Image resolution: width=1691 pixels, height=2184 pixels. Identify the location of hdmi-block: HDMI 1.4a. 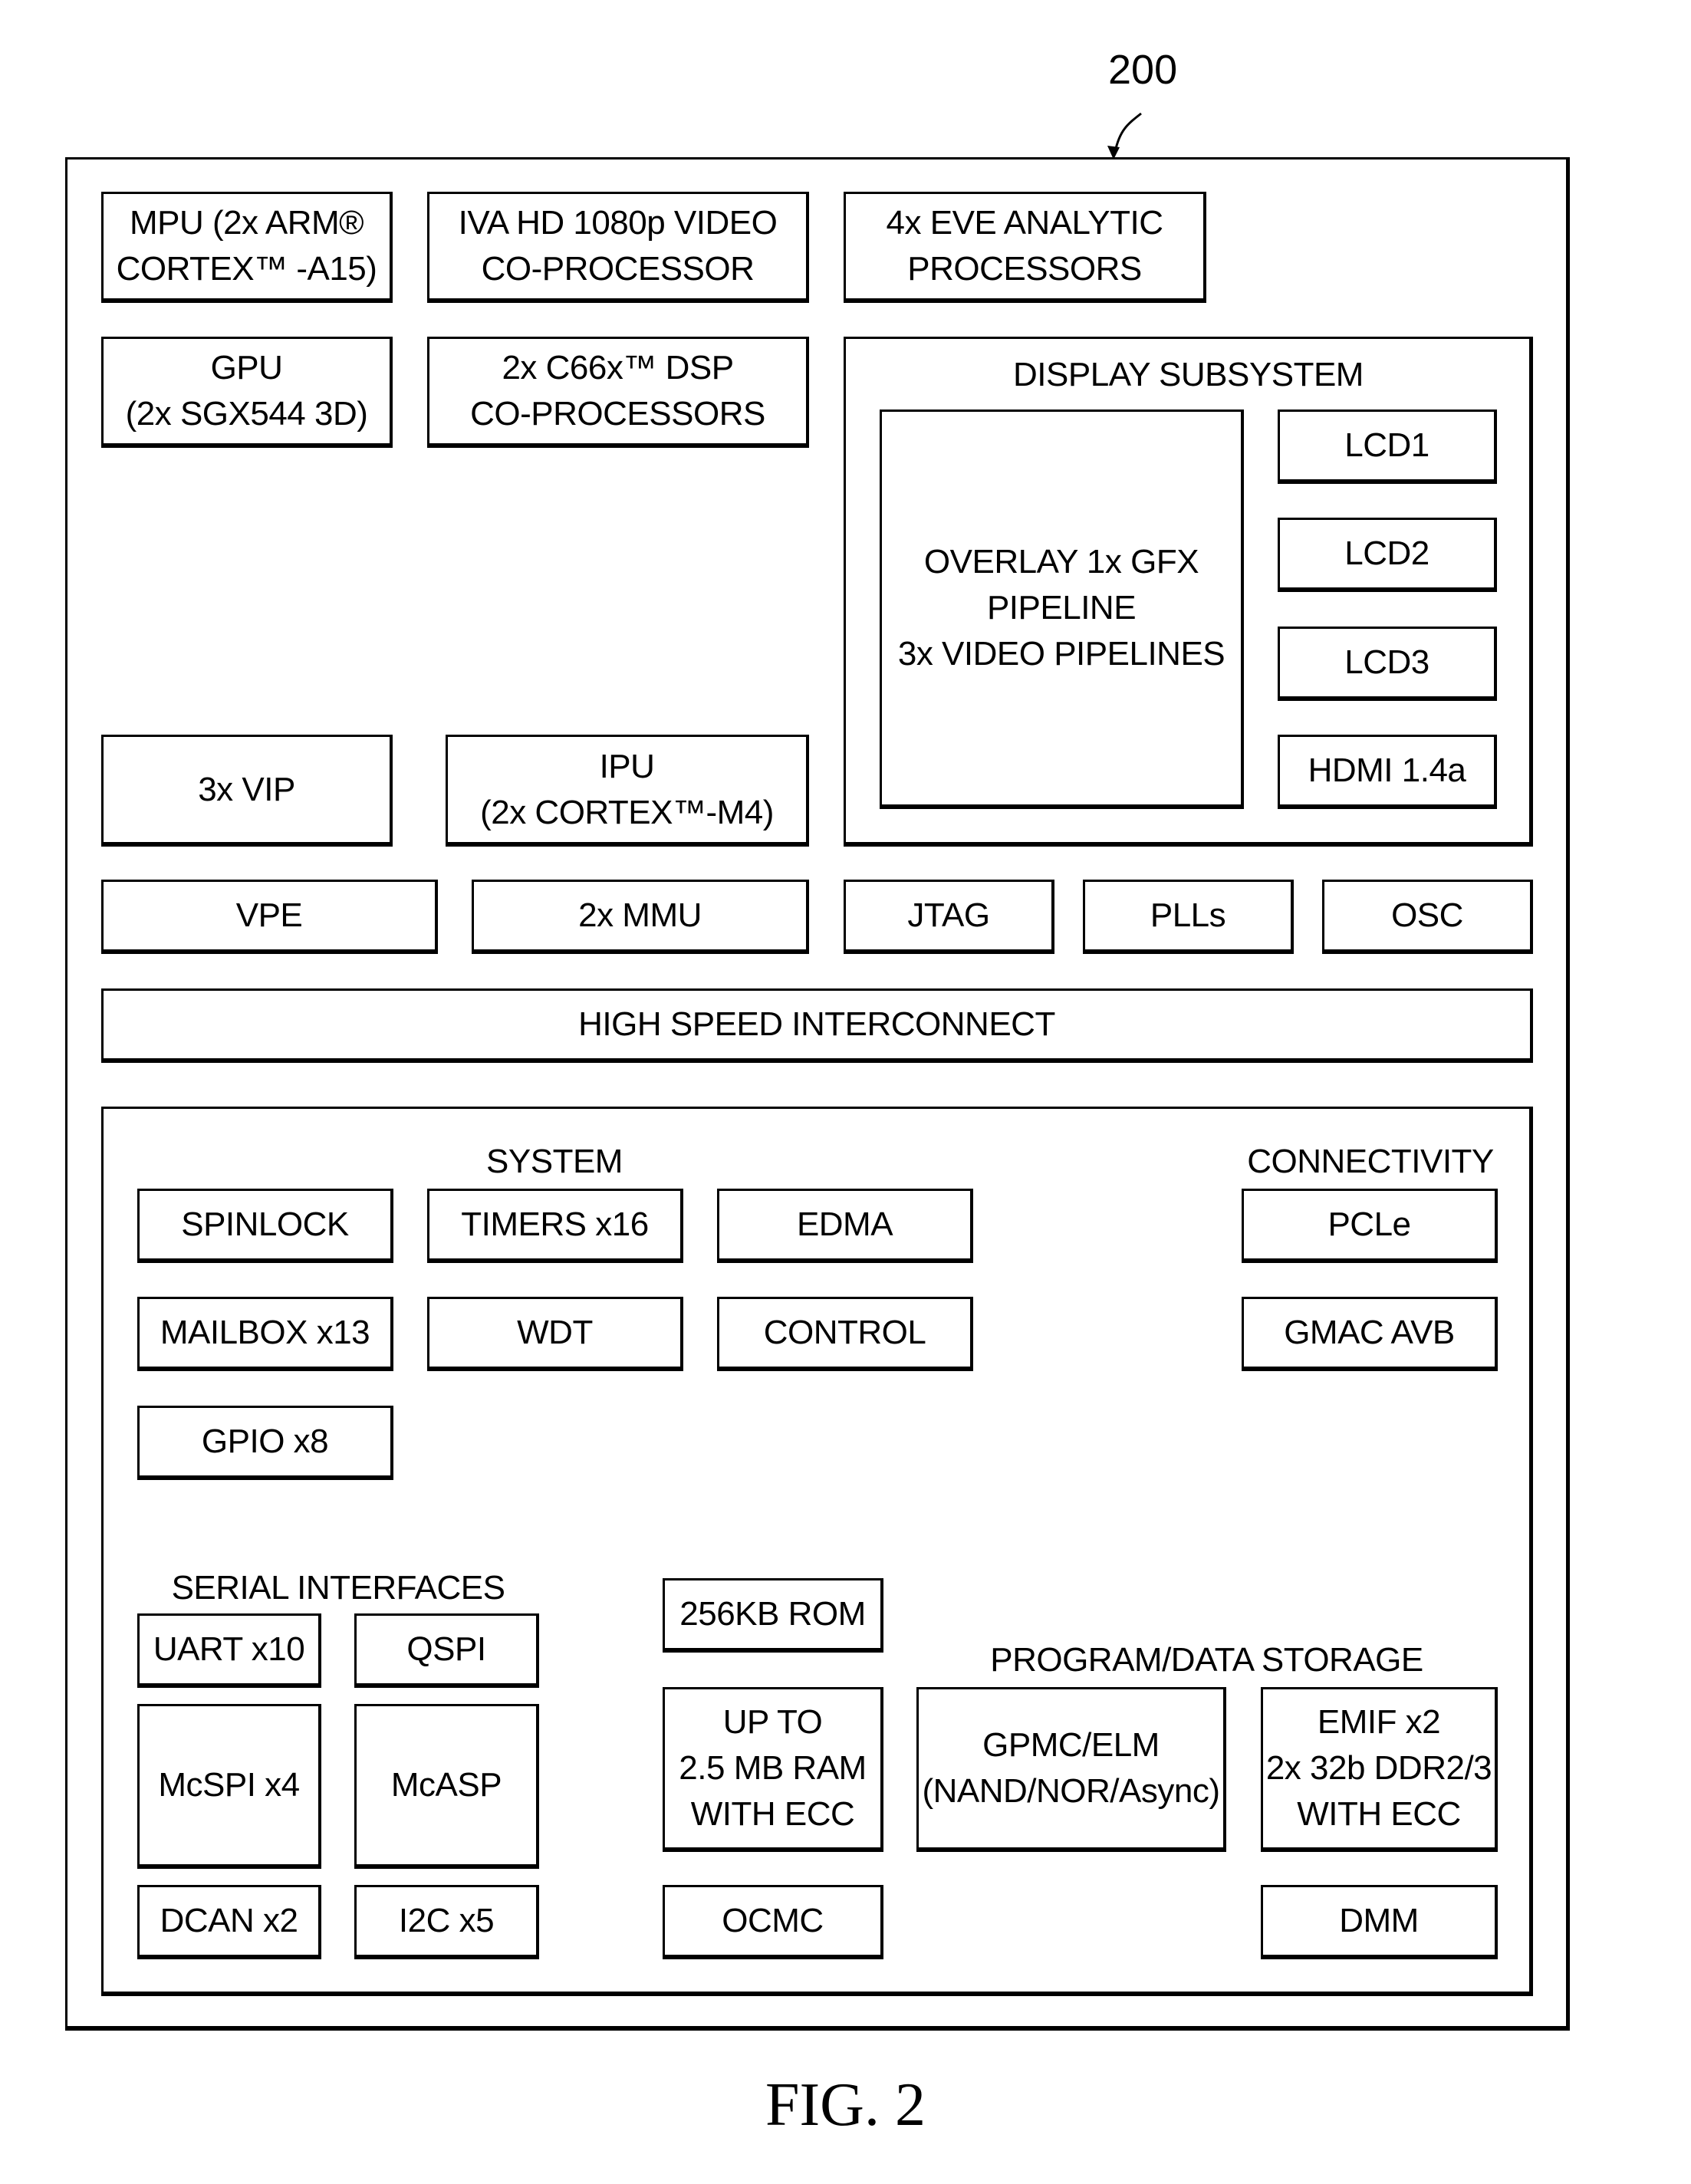
(1387, 772).